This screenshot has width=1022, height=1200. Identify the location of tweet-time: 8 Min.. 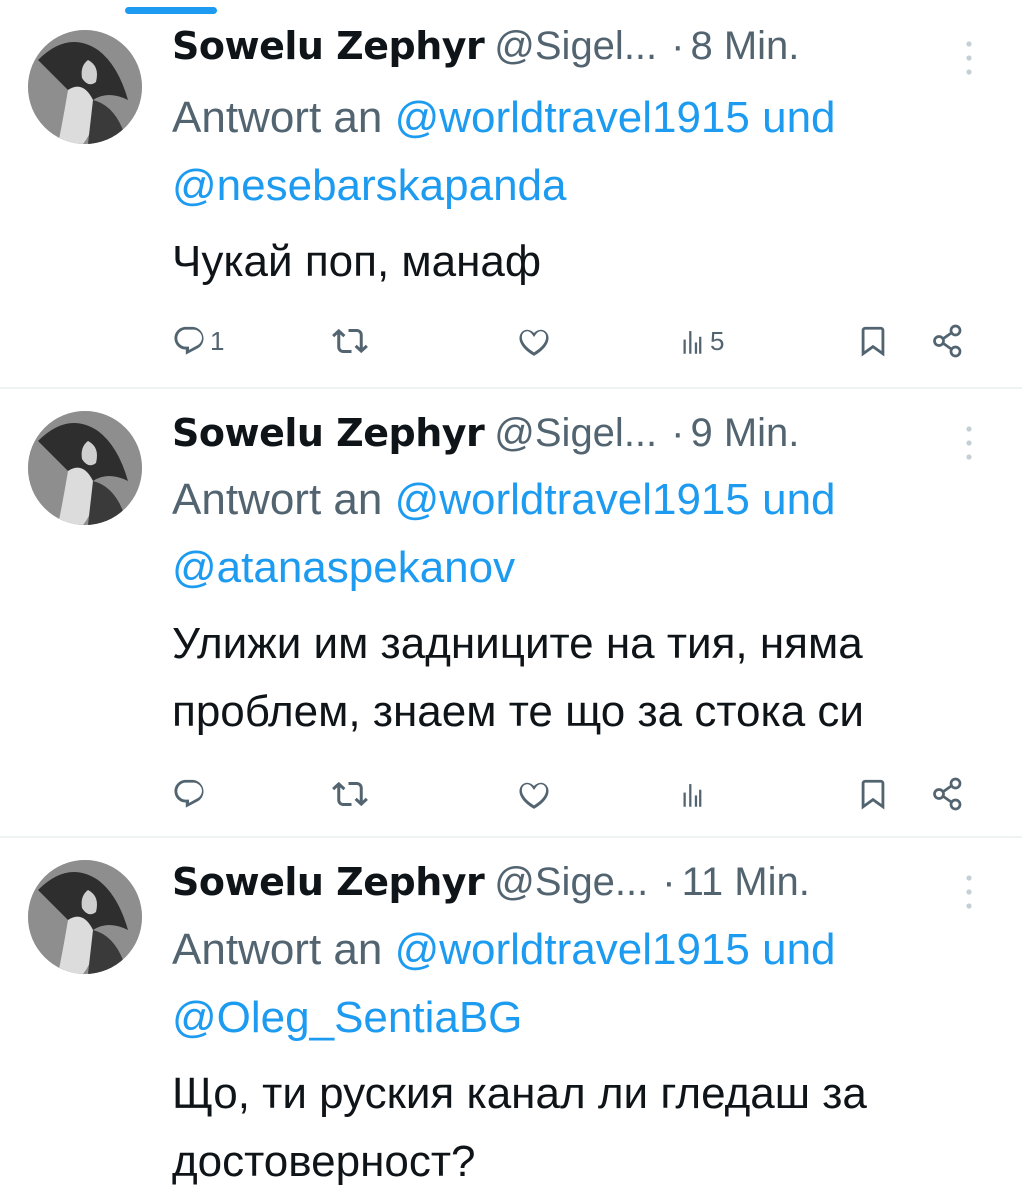
(744, 46).